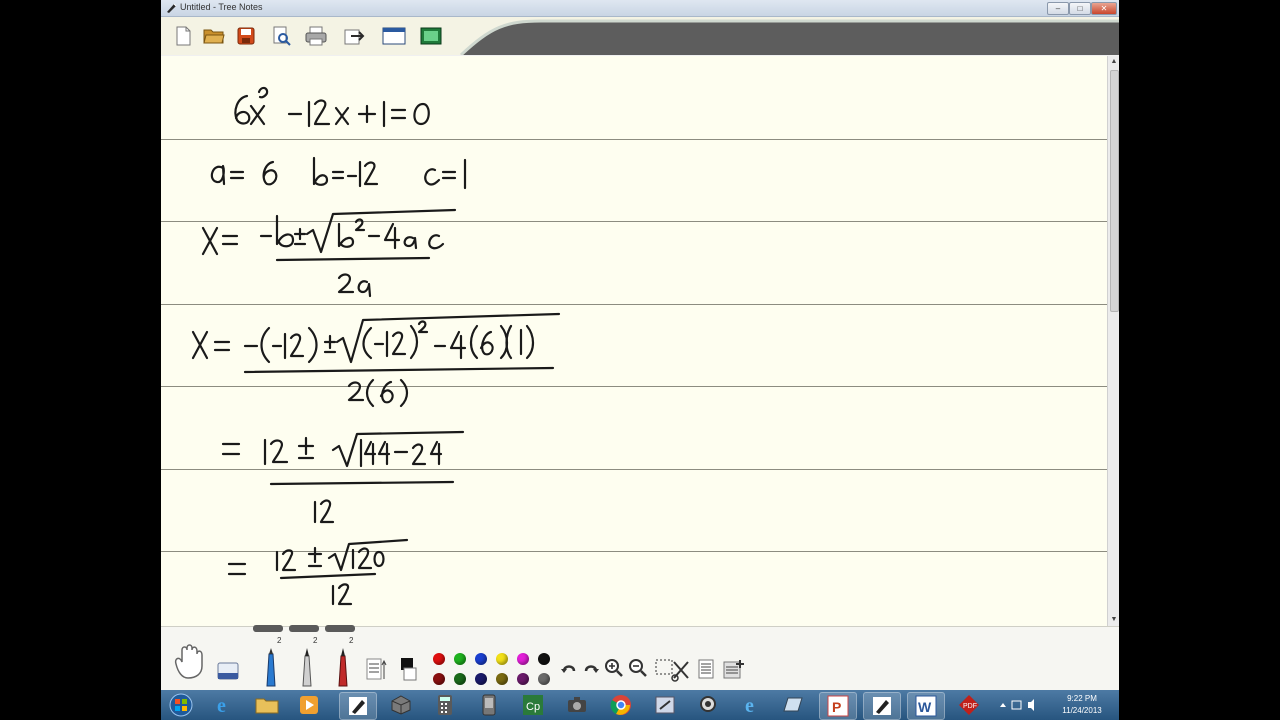  What do you see at coordinates (228, 671) in the screenshot?
I see `eraser-icon` at bounding box center [228, 671].